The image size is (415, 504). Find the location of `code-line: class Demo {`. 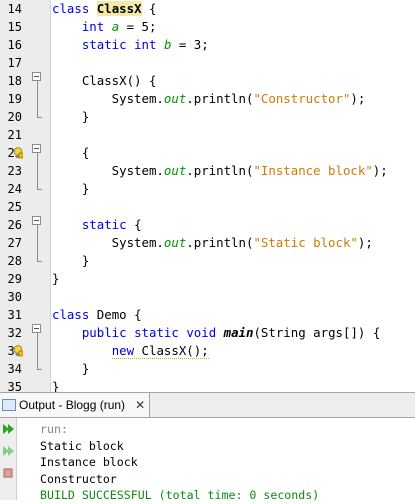

code-line: class Demo { is located at coordinates (97, 315).